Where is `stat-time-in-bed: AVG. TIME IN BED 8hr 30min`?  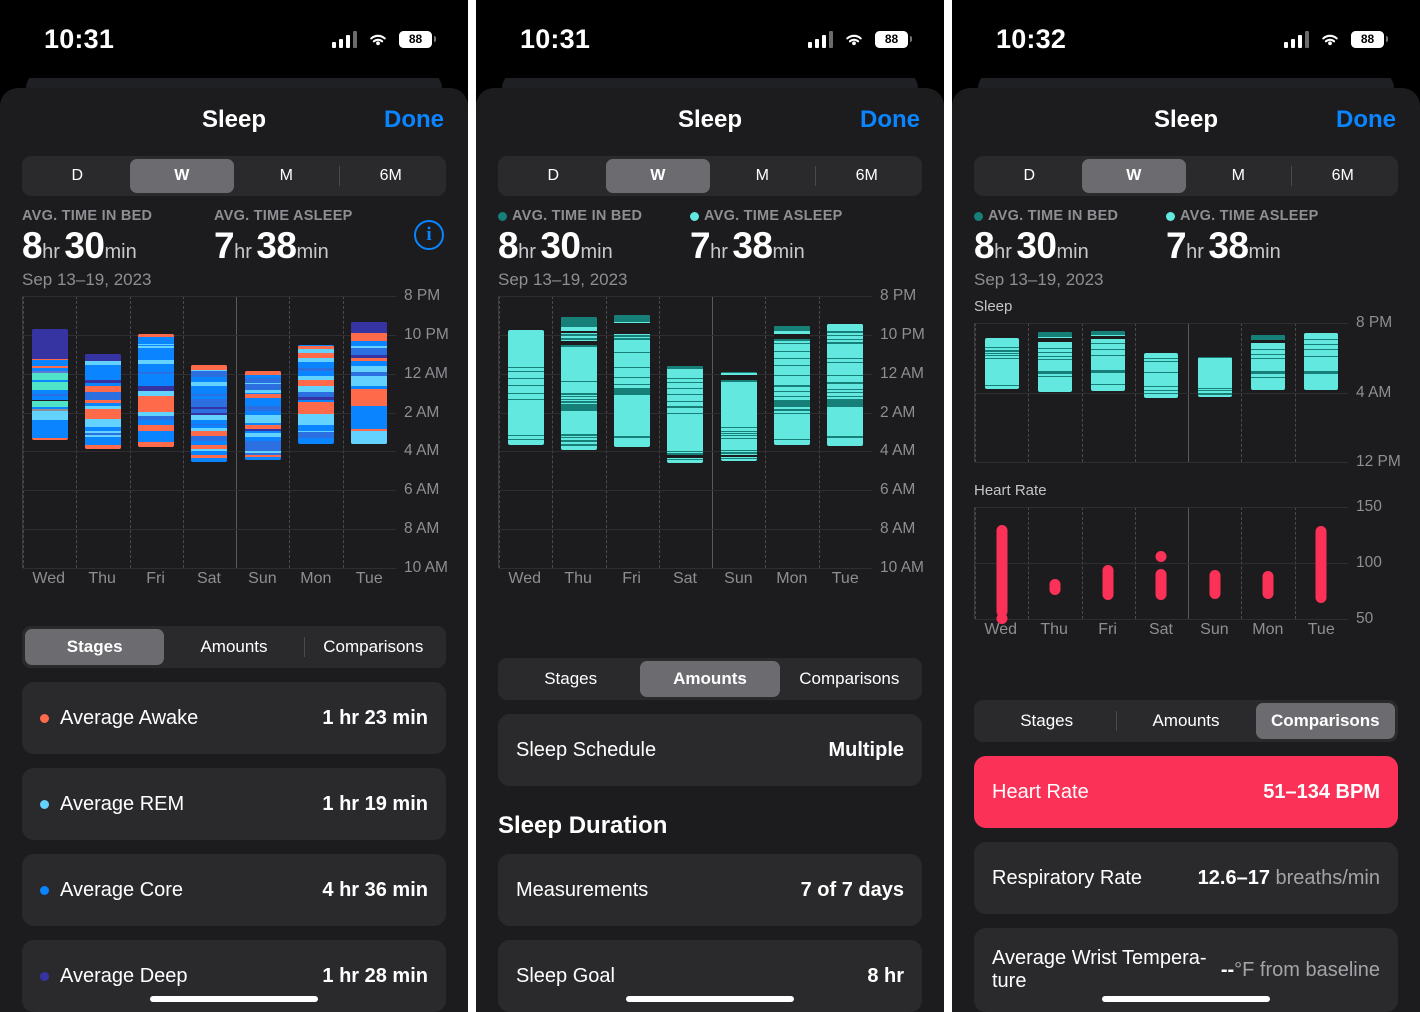
stat-time-in-bed: AVG. TIME IN BED 8hr 30min is located at coordinates (1070, 237).